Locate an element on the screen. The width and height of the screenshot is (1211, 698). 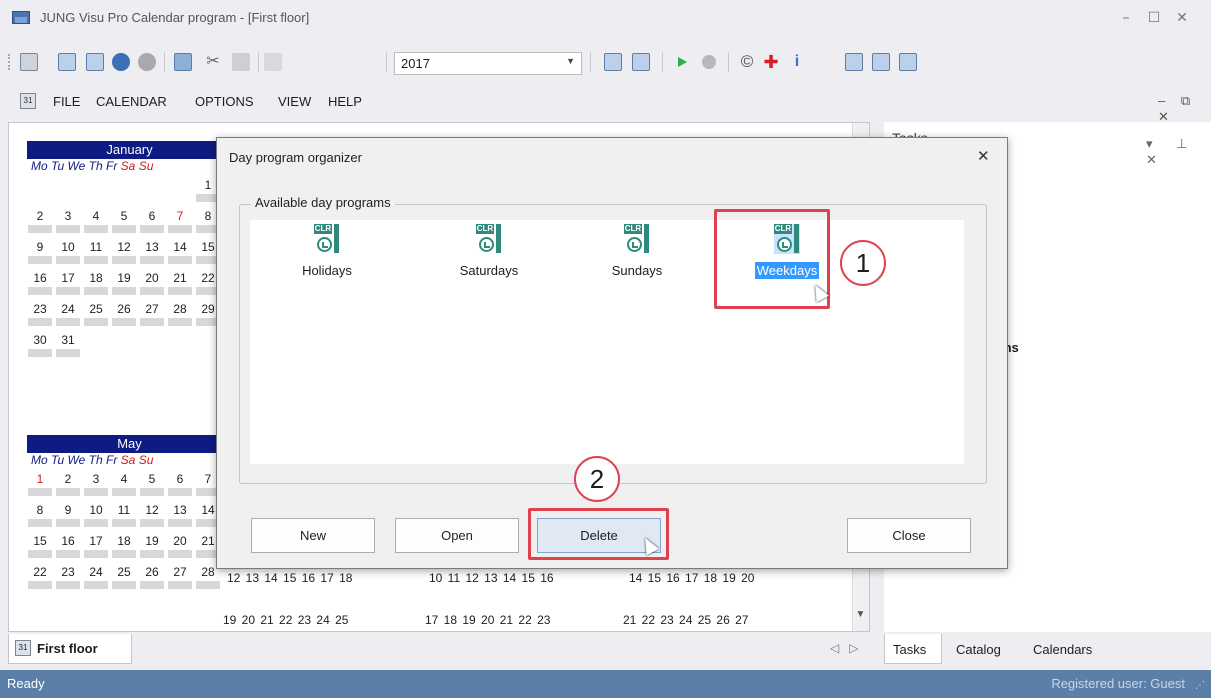
day-cell: 15 is located at coordinates (40, 541).